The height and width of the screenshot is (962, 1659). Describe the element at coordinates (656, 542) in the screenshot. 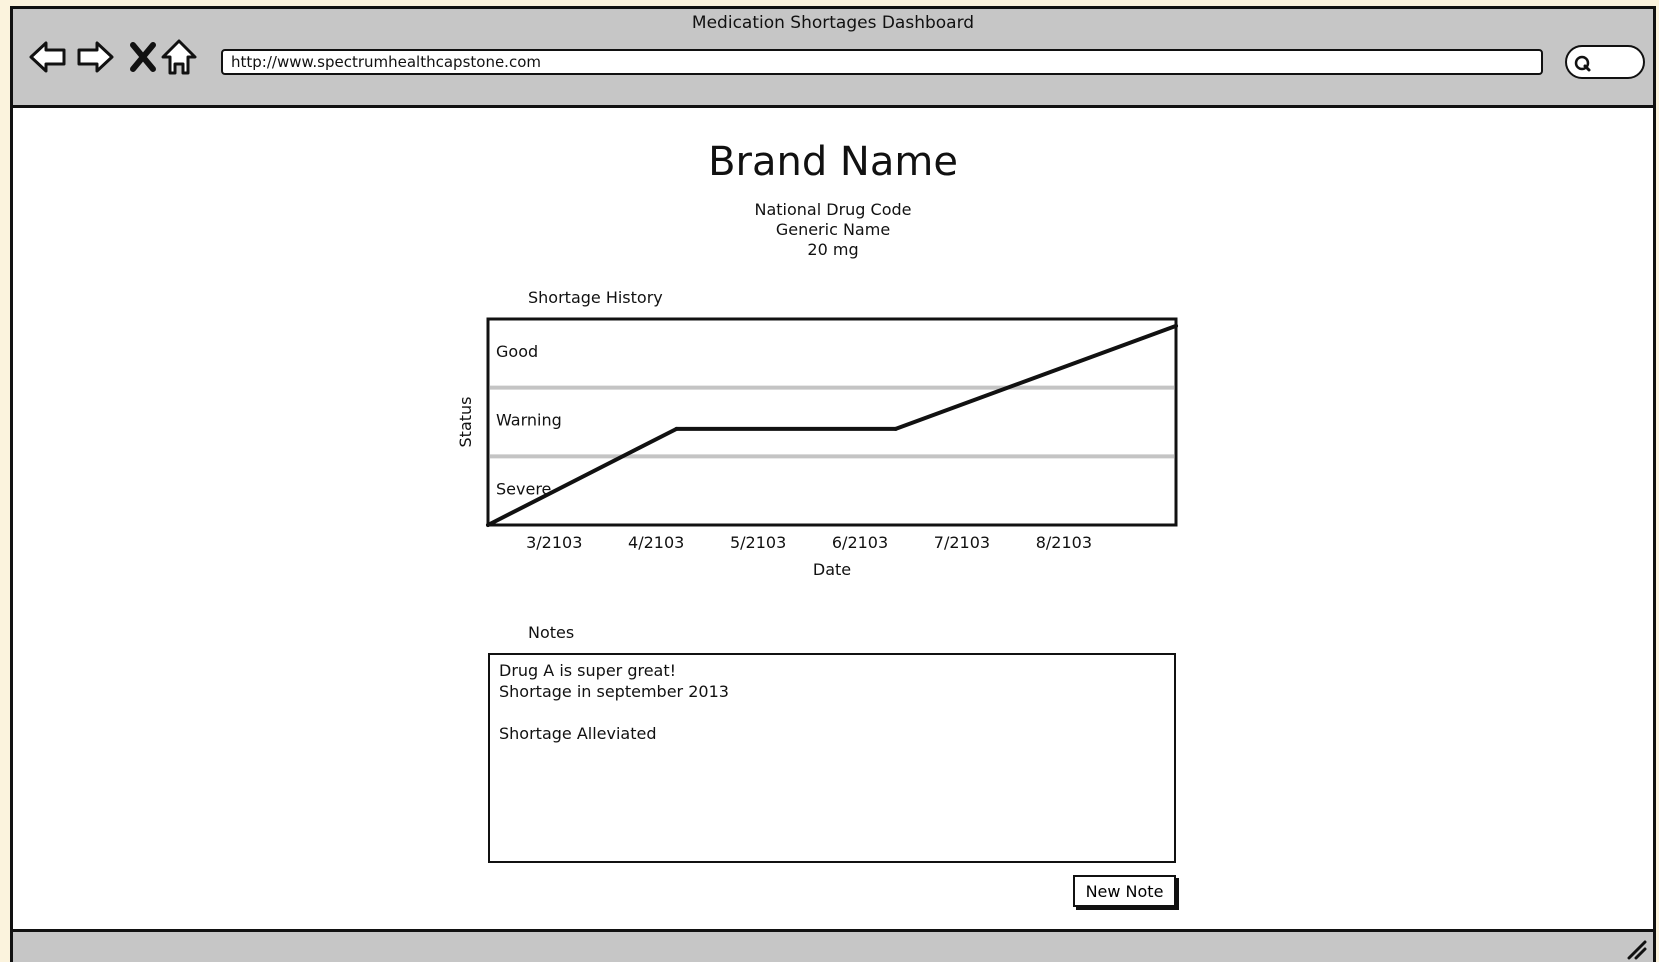

I see `x-tick-label: 4/2103` at that location.